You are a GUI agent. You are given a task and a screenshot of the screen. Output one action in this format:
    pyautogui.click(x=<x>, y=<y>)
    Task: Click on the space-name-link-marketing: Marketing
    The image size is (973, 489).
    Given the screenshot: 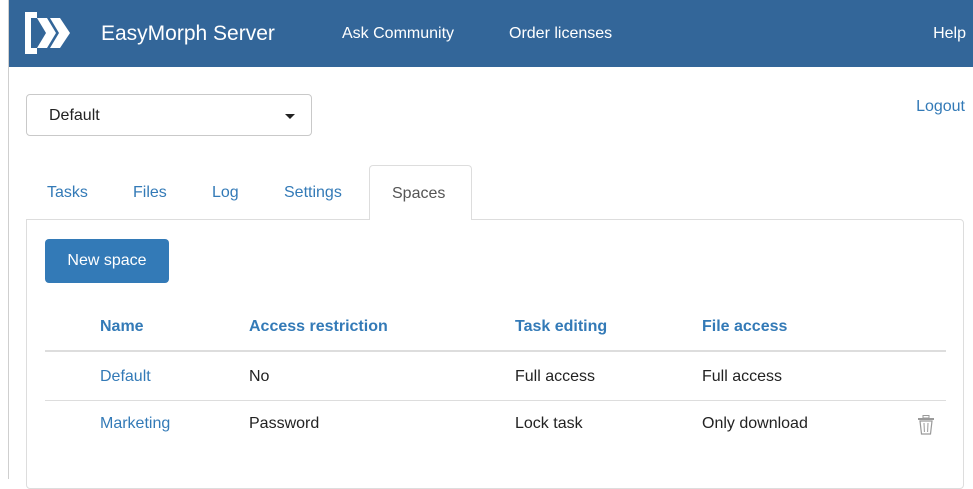 What is the action you would take?
    pyautogui.click(x=135, y=424)
    